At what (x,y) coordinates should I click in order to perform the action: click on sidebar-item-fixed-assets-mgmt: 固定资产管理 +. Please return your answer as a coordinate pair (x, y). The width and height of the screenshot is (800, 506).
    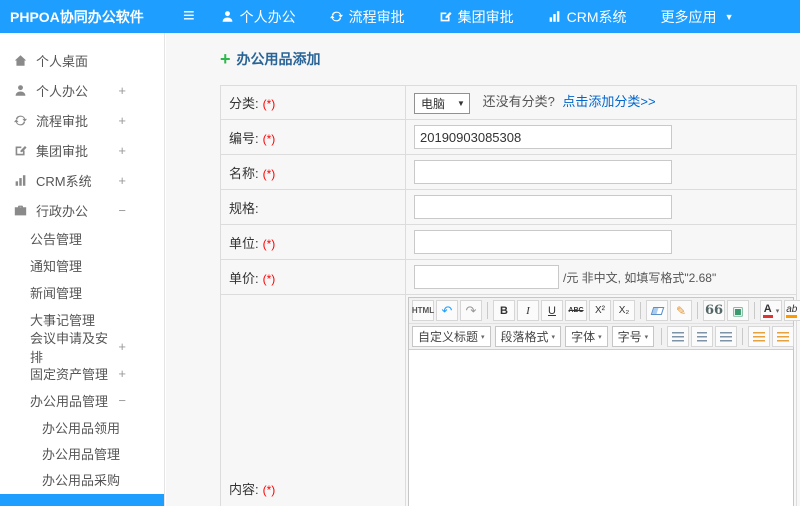
    Looking at the image, I should click on (82, 373).